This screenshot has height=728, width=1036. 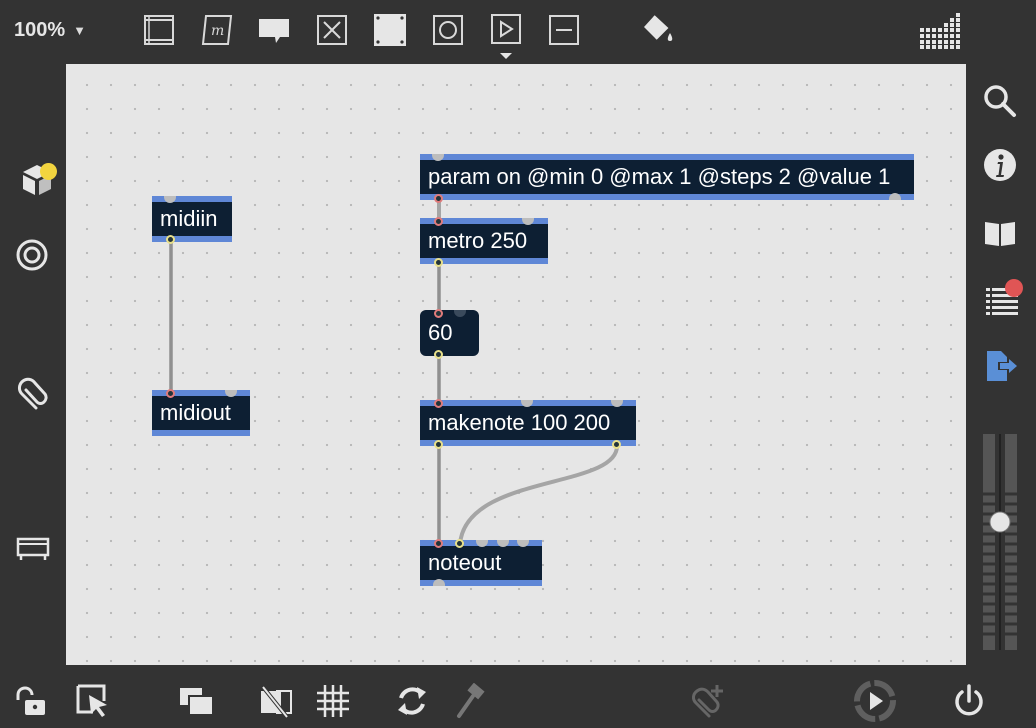 I want to click on target-icon, so click(x=32, y=255).